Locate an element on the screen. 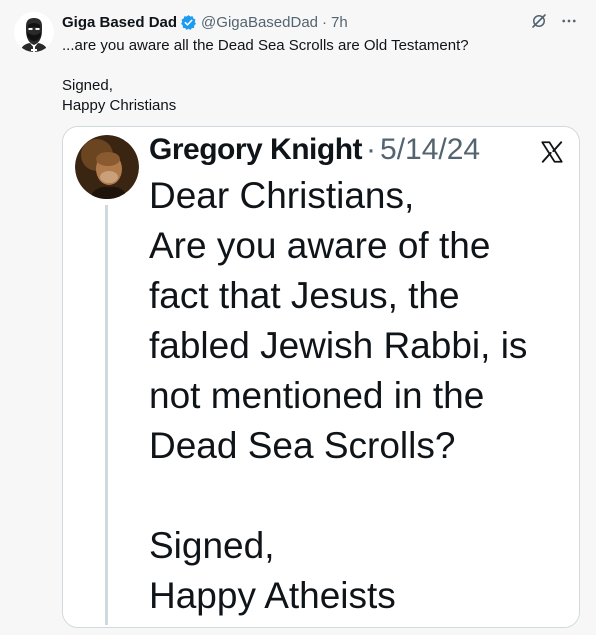 This screenshot has width=596, height=635. tweet-actions-top is located at coordinates (554, 23).